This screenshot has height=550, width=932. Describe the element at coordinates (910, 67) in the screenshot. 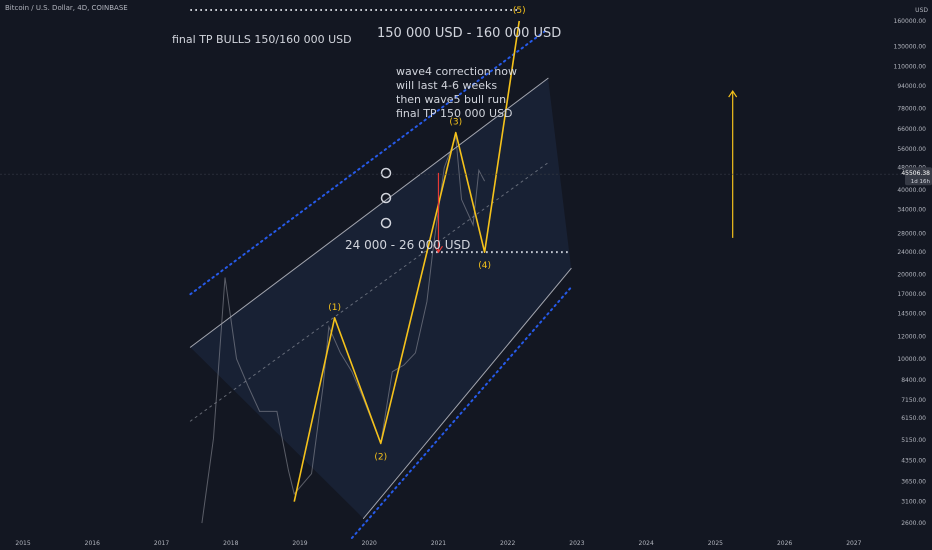

I see `price-tick-3: 110000.00` at that location.